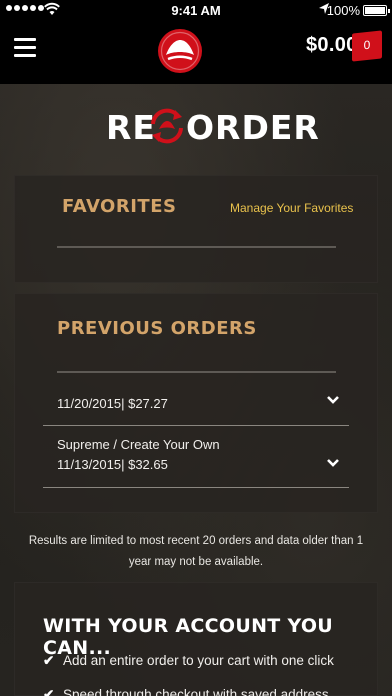  What do you see at coordinates (332, 45) in the screenshot?
I see `cart-total: $0.00` at bounding box center [332, 45].